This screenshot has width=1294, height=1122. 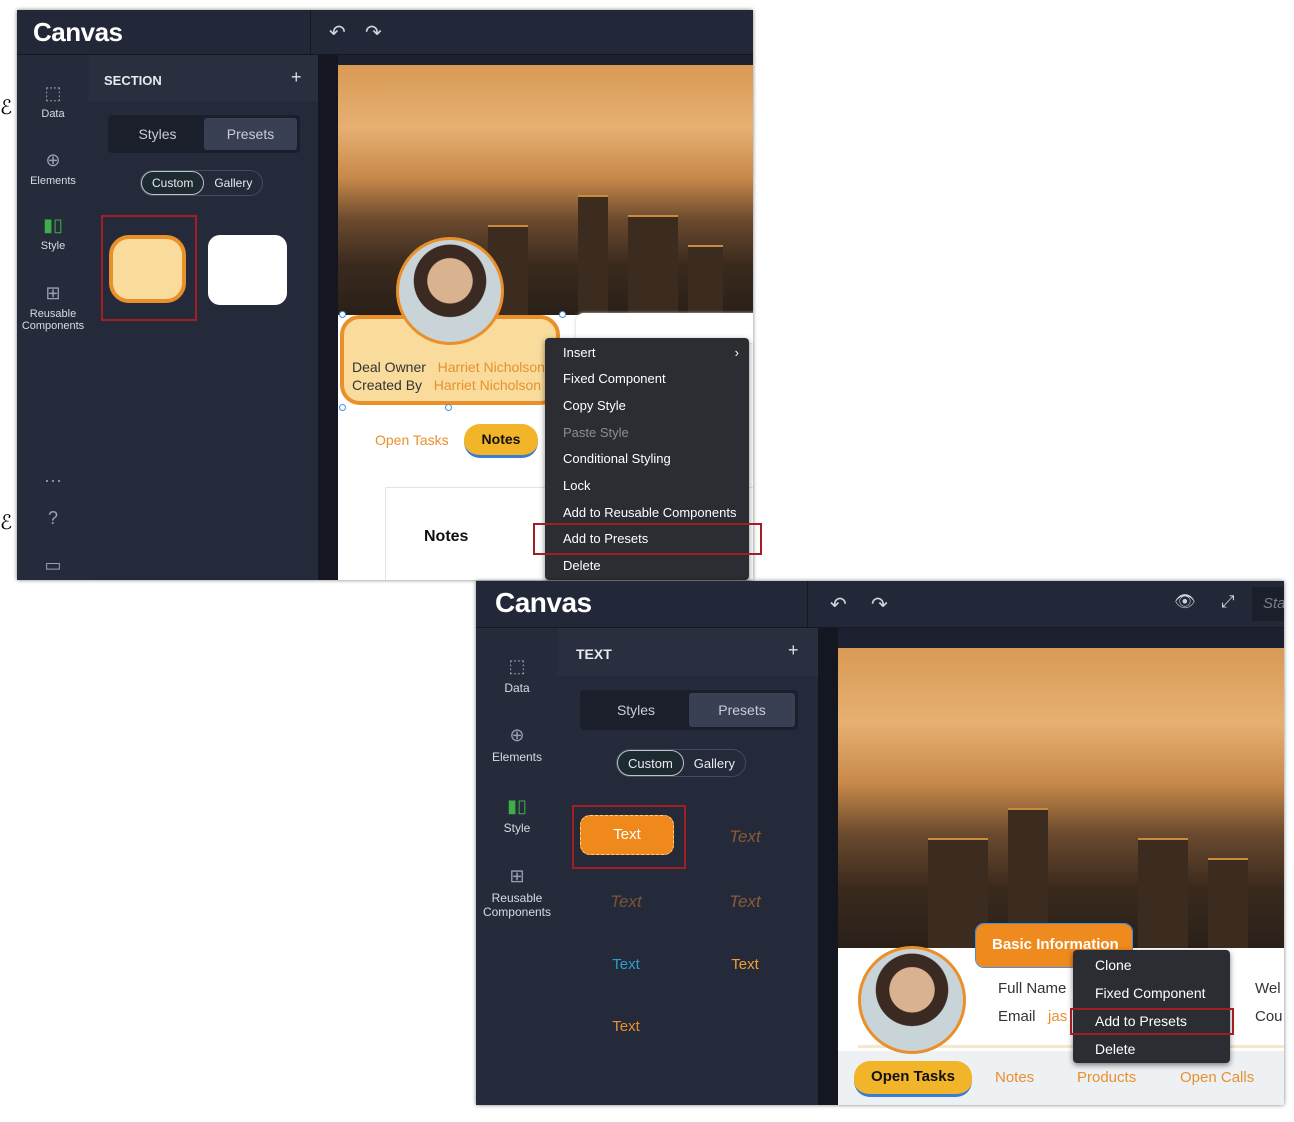 What do you see at coordinates (1268, 988) in the screenshot?
I see `field-website: Wel` at bounding box center [1268, 988].